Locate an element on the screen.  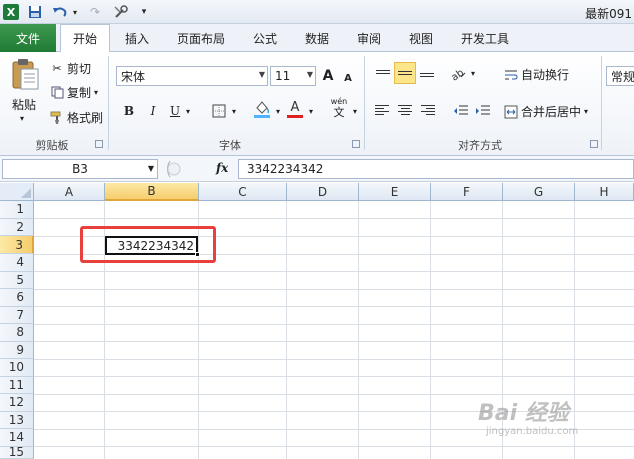
copy-label: 复制 is located at coordinates (79, 93).